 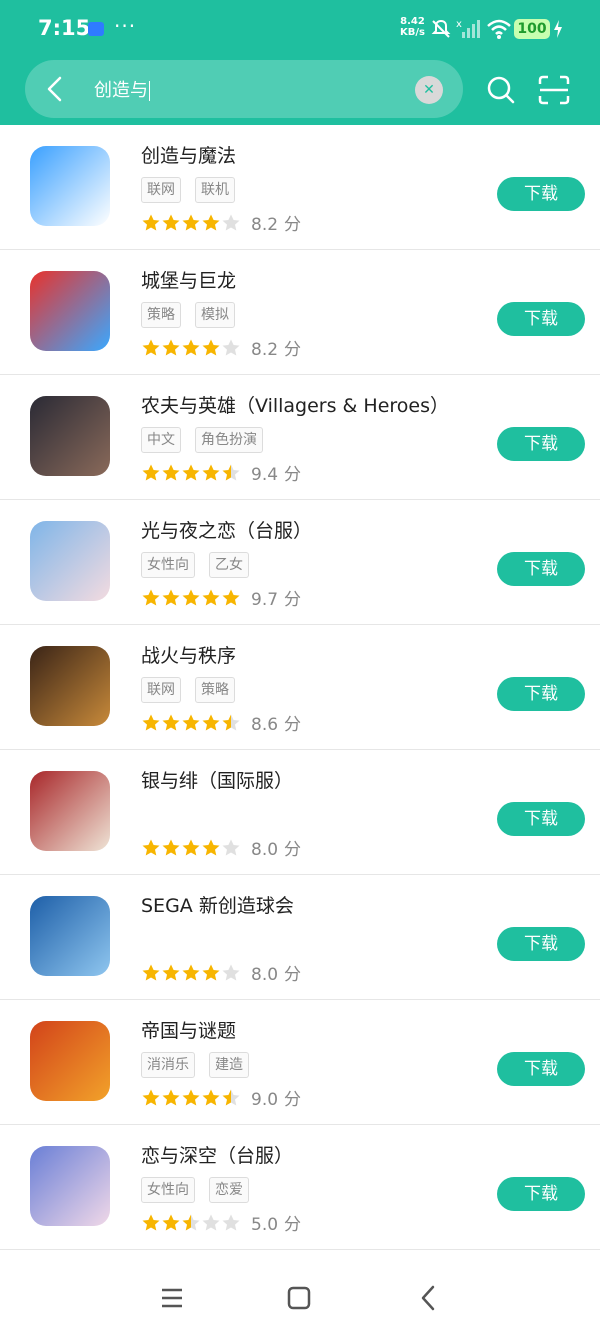 I want to click on battery-indicator: 100, so click(x=532, y=29).